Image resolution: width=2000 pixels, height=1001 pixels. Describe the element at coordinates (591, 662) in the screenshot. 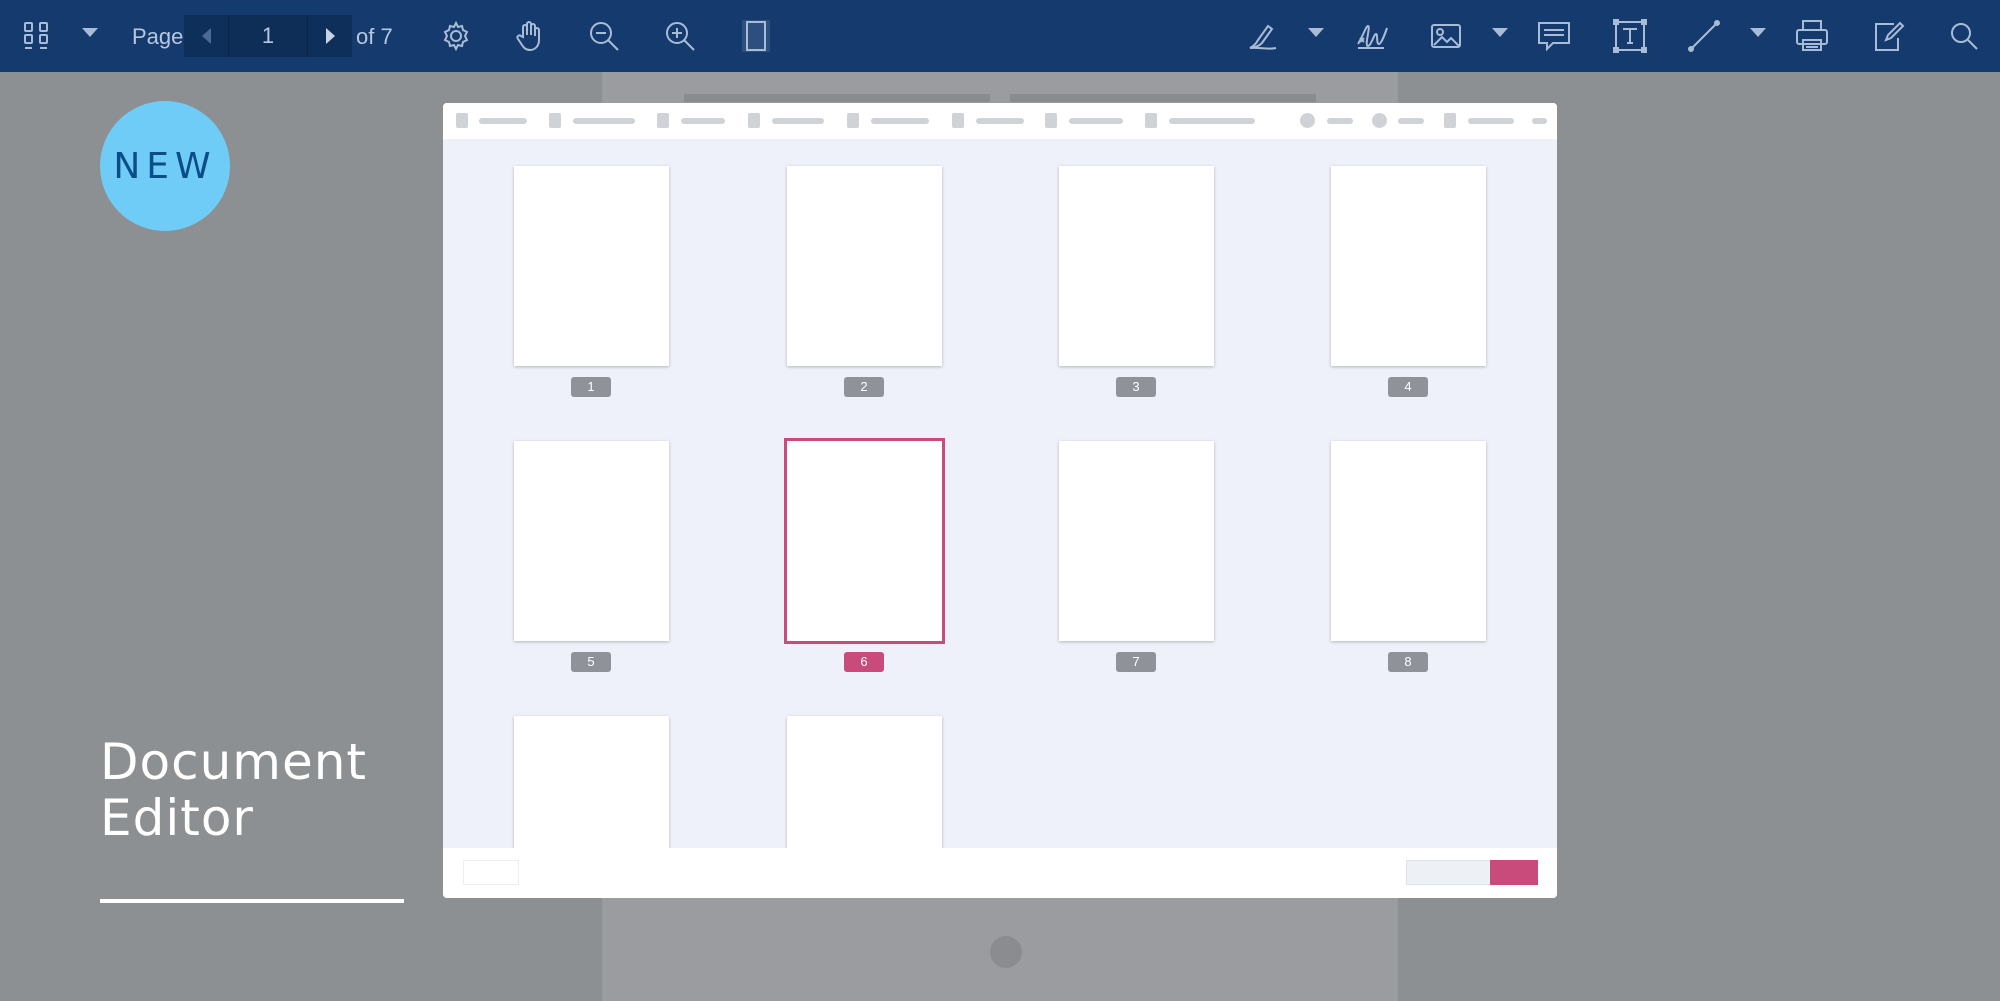

I see `page-number-label: 5` at that location.